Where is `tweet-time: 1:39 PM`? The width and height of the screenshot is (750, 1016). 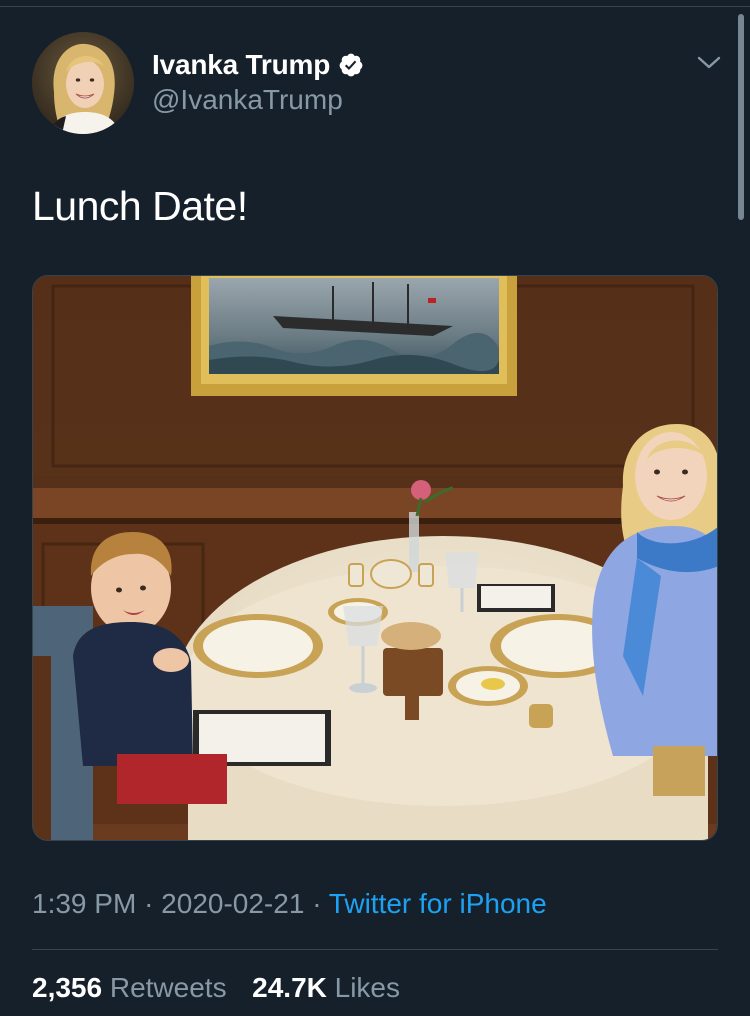 tweet-time: 1:39 PM is located at coordinates (84, 903).